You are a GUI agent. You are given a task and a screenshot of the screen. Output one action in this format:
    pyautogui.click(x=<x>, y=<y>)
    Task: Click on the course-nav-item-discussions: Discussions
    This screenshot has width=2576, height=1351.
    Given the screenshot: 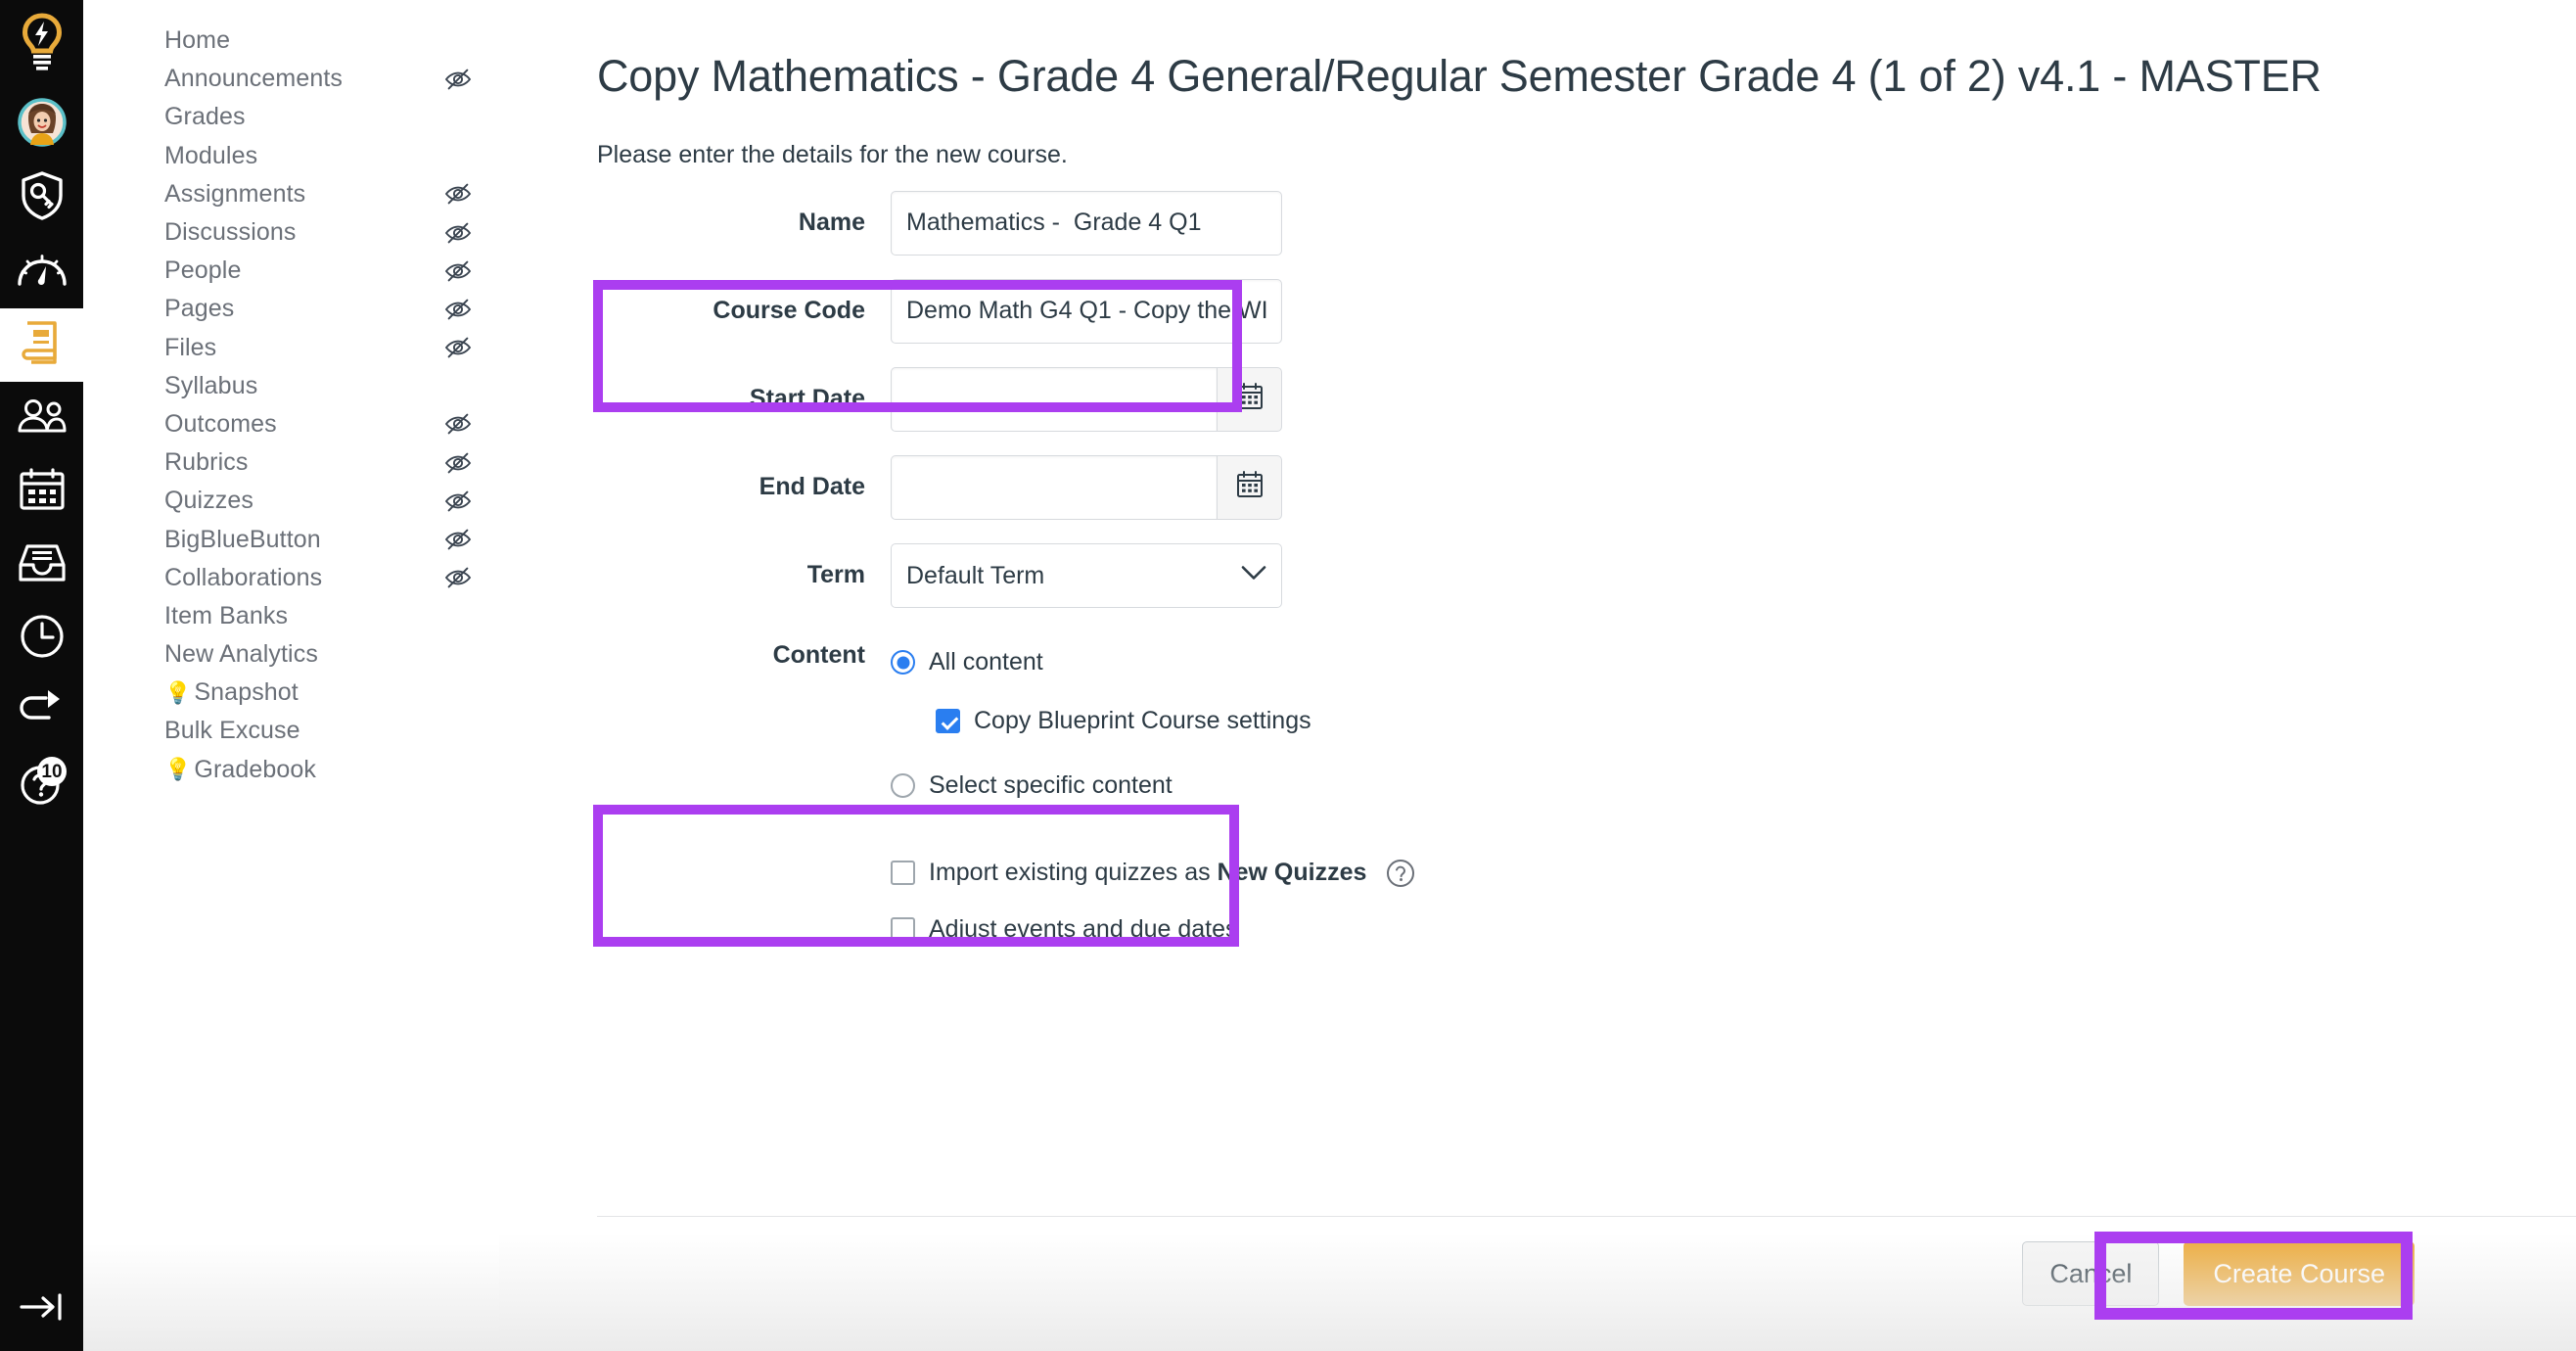 What is the action you would take?
    pyautogui.click(x=291, y=232)
    